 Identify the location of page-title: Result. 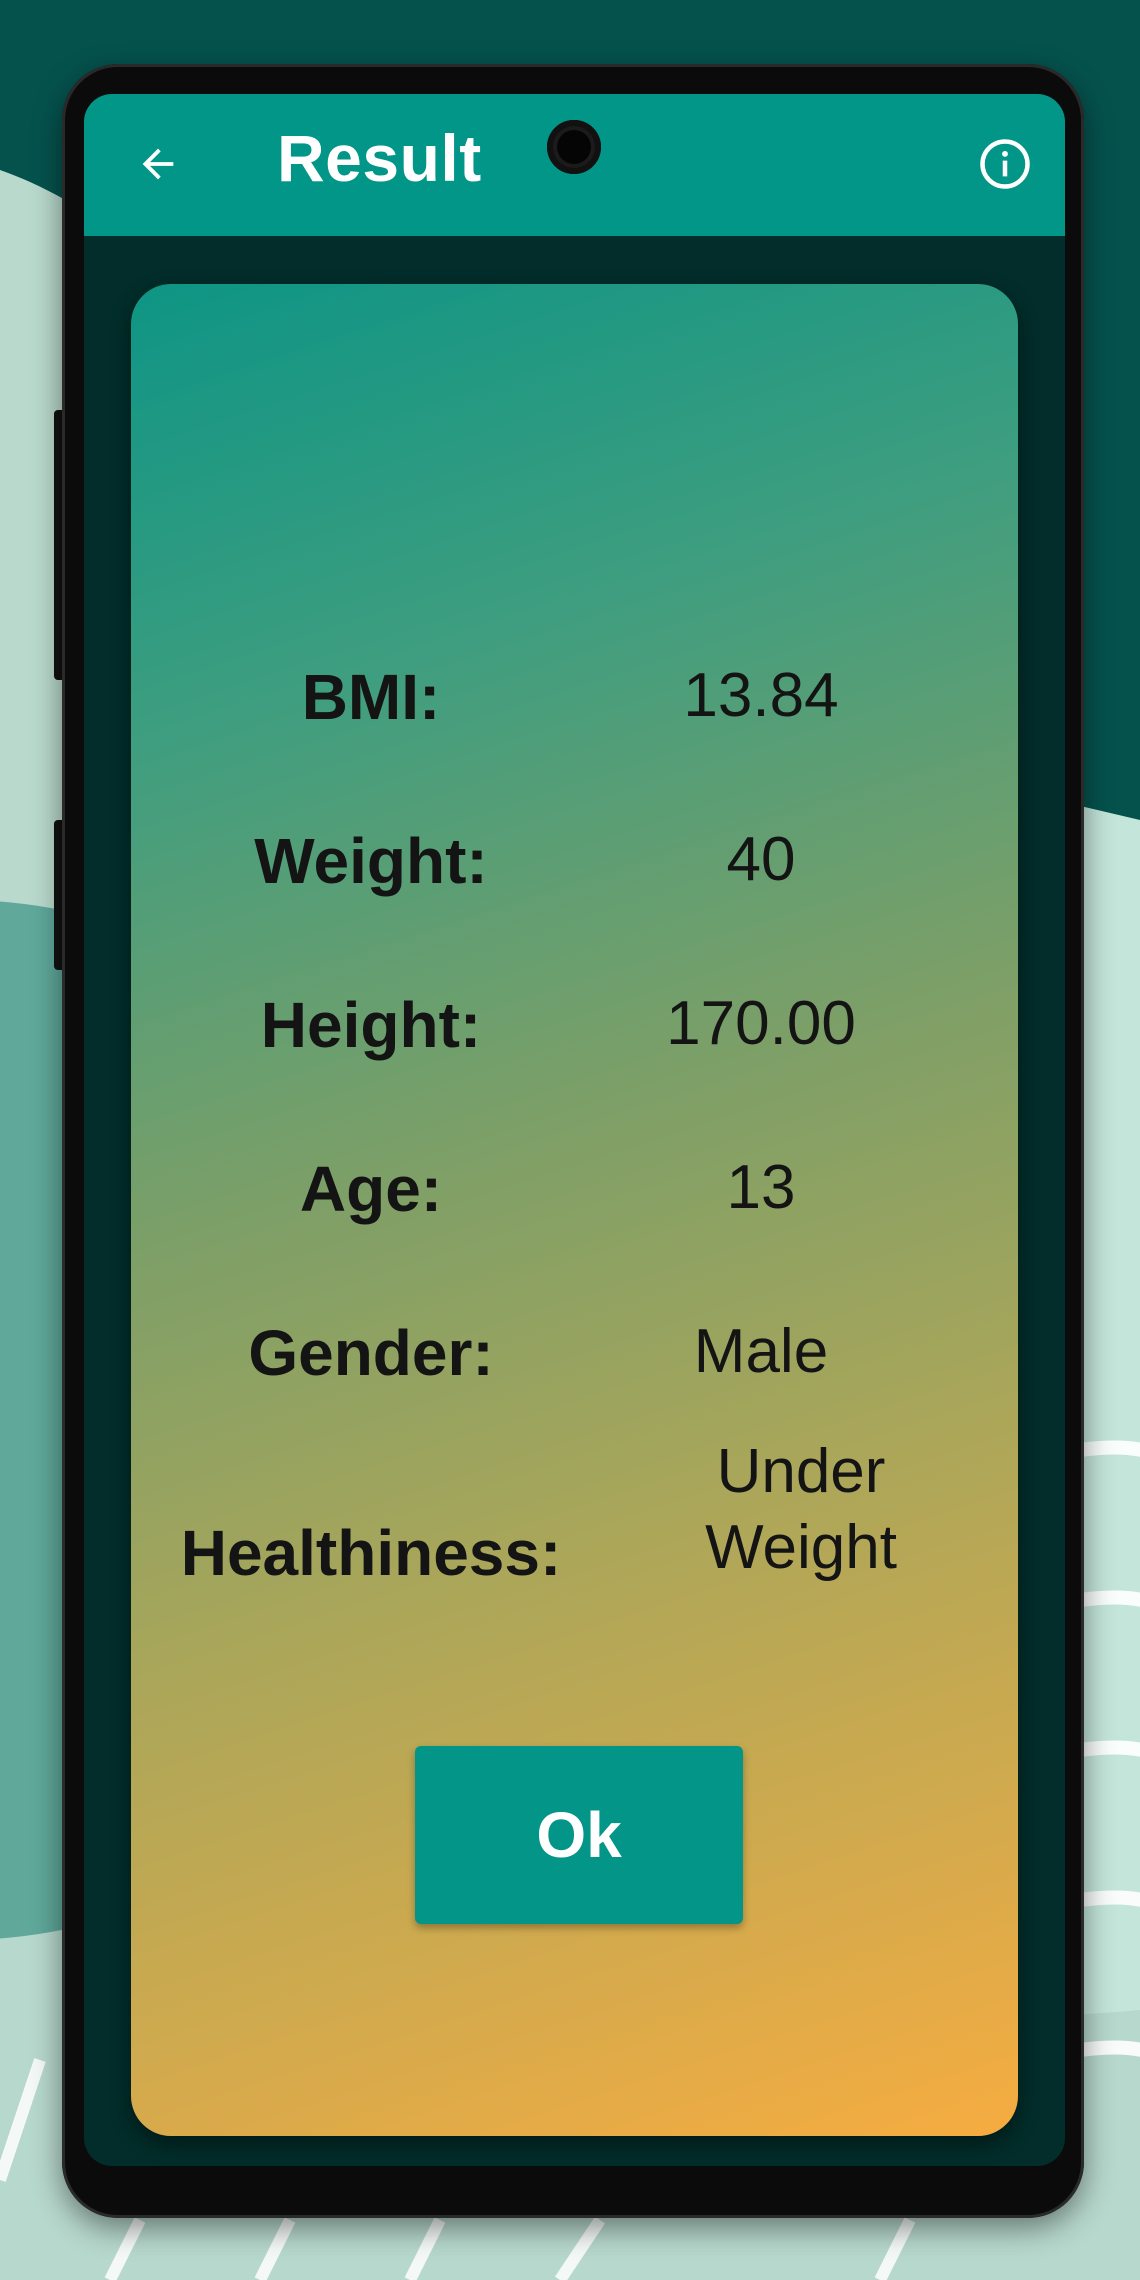
(379, 158).